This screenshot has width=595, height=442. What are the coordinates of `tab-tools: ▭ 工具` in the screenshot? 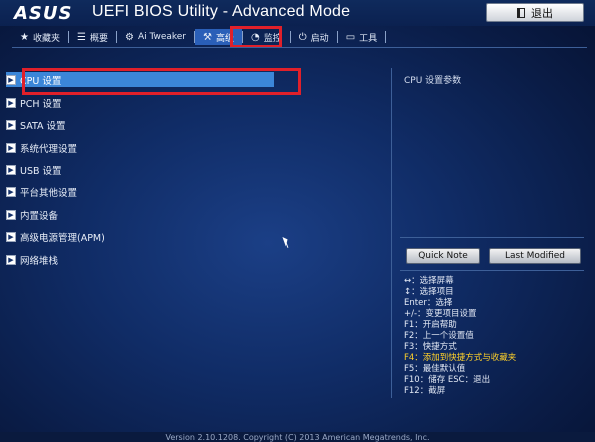 It's located at (361, 37).